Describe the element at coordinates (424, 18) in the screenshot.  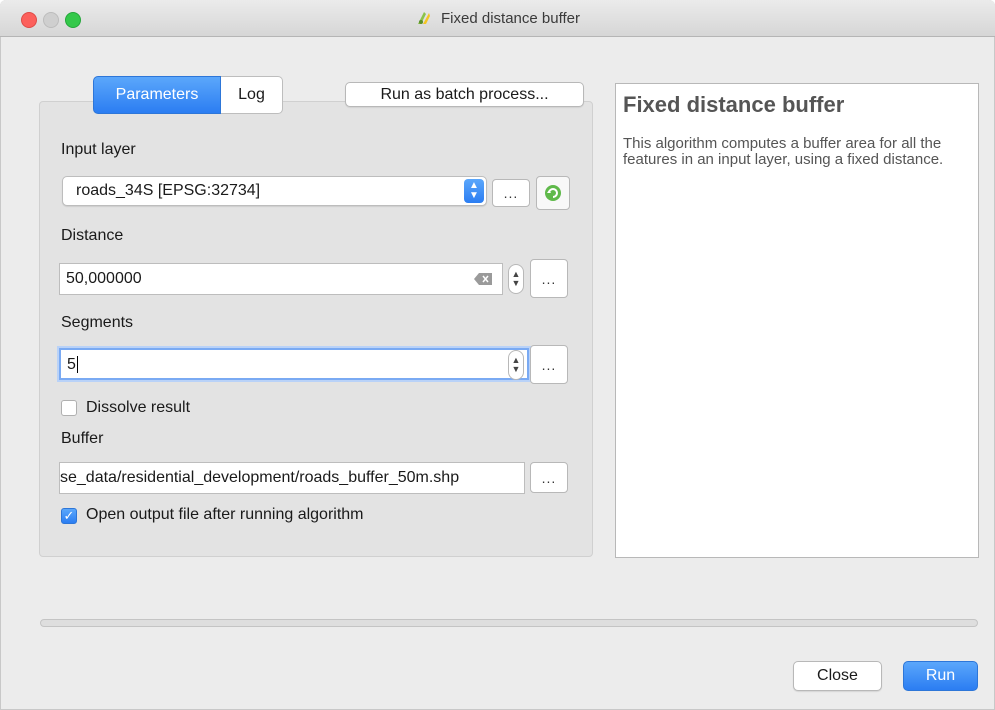
I see `qgis-logo-icon` at that location.